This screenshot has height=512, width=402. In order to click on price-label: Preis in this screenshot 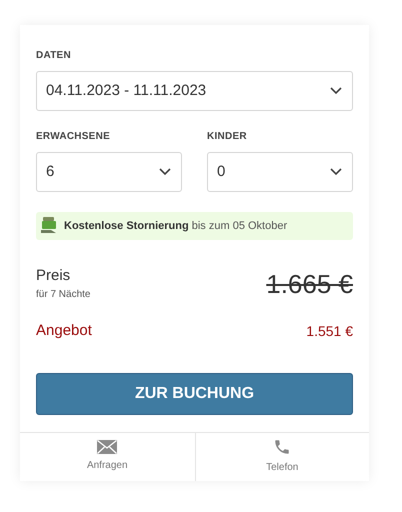, I will do `click(54, 276)`.